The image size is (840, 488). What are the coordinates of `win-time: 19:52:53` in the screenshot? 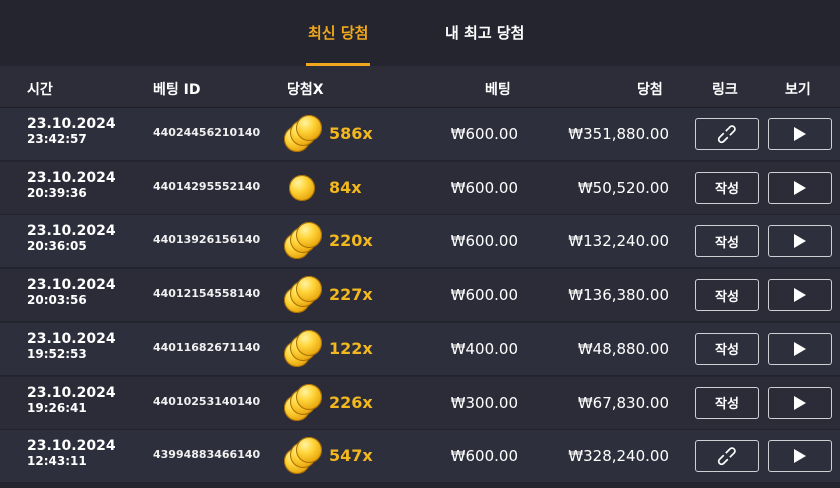 It's located at (57, 353).